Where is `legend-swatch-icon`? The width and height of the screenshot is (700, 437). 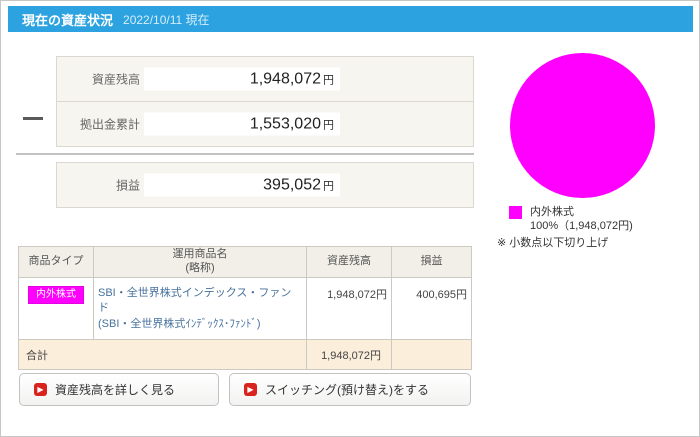
legend-swatch-icon is located at coordinates (515, 212).